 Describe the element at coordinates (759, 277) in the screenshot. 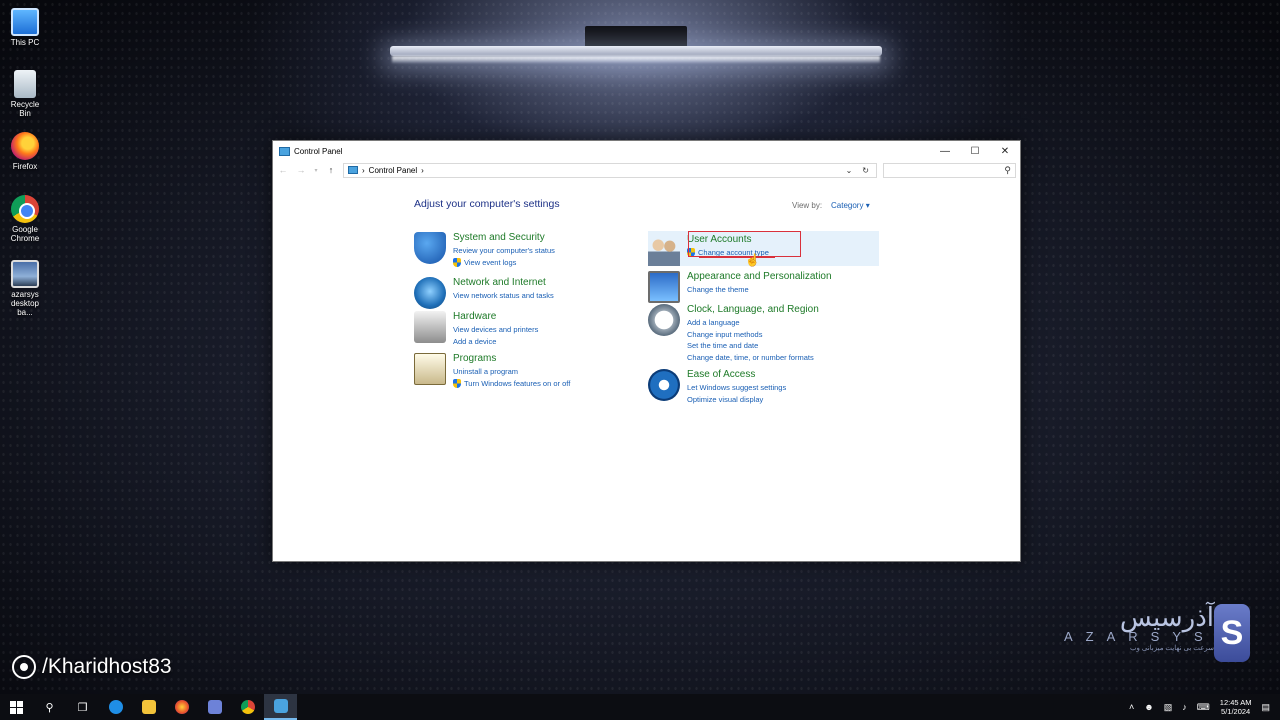

I see `category-title: Appearance and Personalization` at that location.